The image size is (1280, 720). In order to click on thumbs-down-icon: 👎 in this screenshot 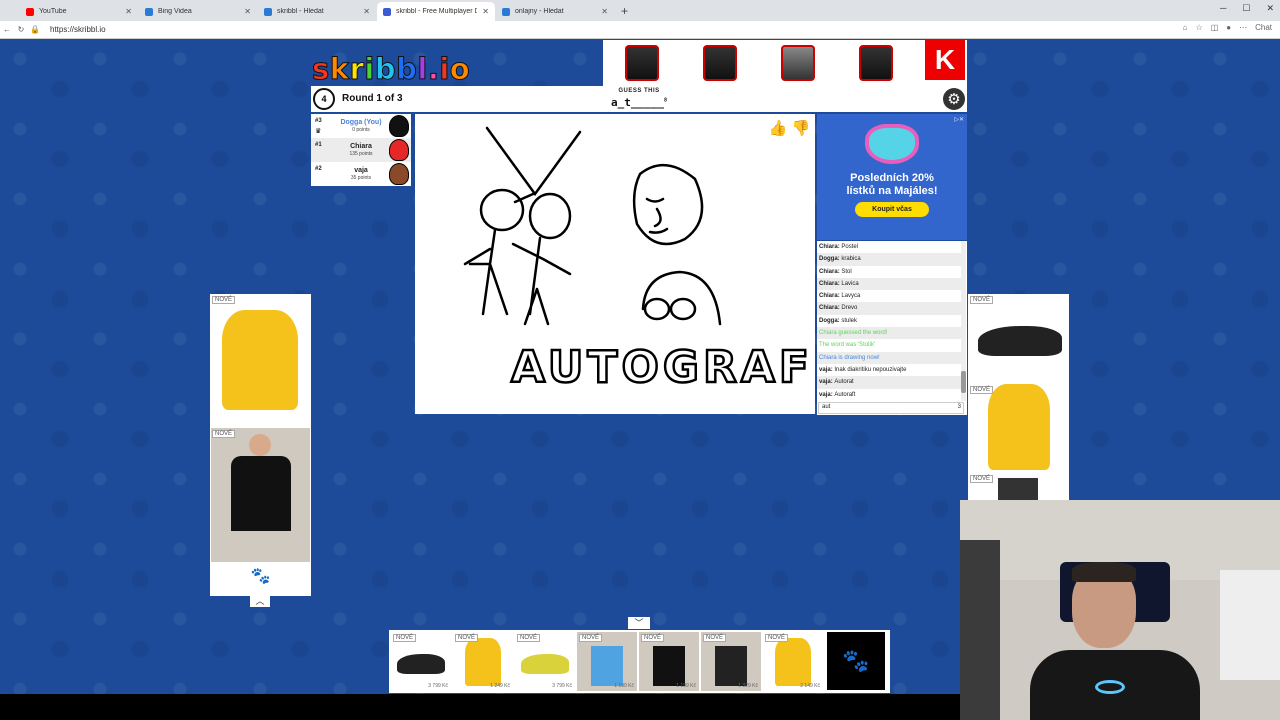, I will do `click(801, 128)`.